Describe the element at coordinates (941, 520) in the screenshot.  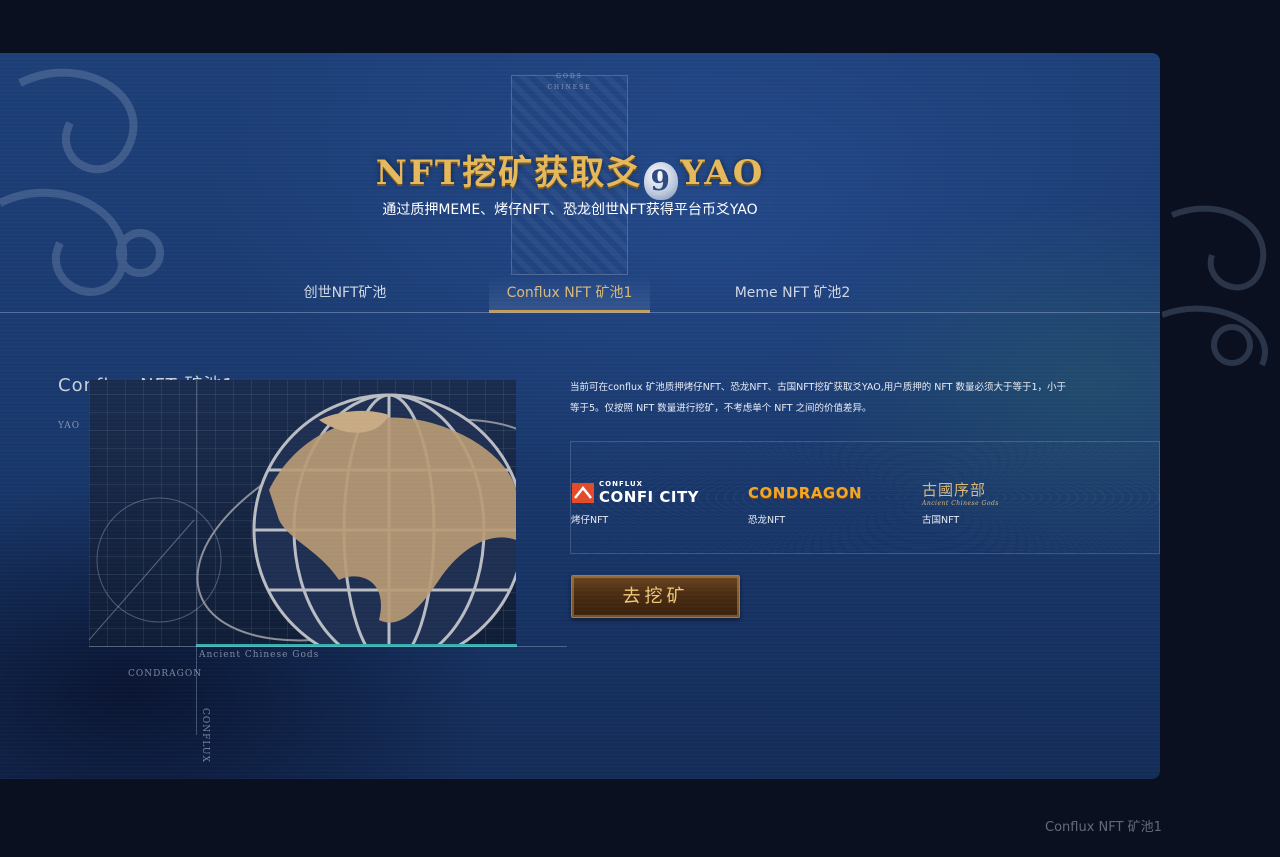
I see `partner-name: 古国NFT` at that location.